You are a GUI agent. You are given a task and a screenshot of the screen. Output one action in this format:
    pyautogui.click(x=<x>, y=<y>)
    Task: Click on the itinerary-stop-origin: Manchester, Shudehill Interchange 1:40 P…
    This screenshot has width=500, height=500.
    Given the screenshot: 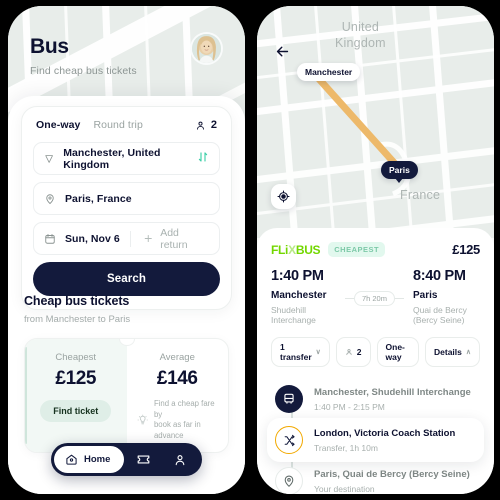 What is the action you would take?
    pyautogui.click(x=375, y=399)
    